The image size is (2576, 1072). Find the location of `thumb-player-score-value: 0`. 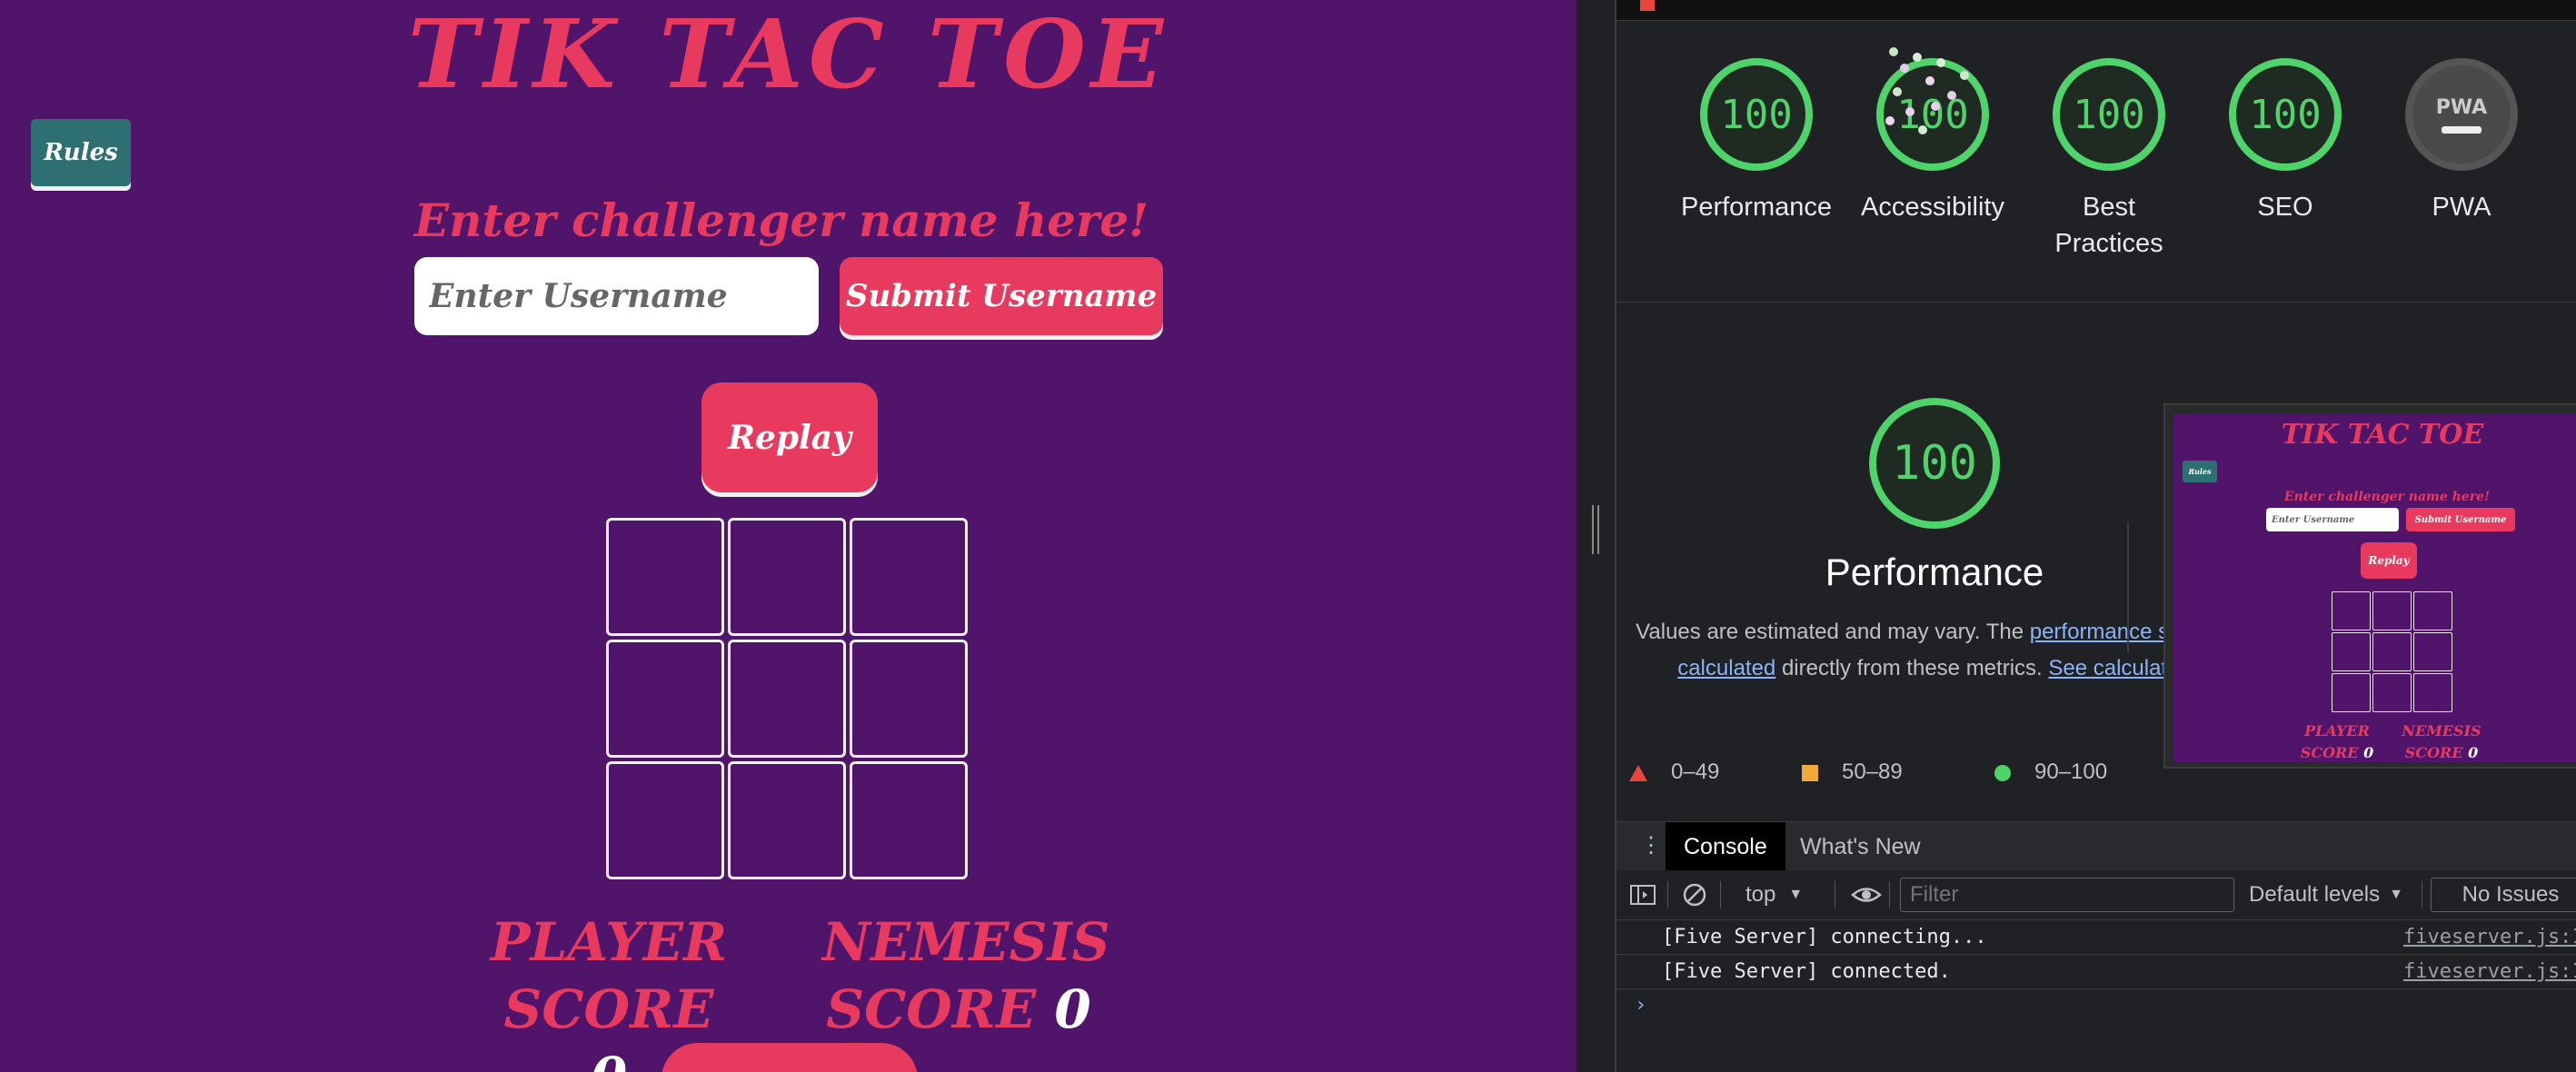

thumb-player-score-value: 0 is located at coordinates (2368, 752).